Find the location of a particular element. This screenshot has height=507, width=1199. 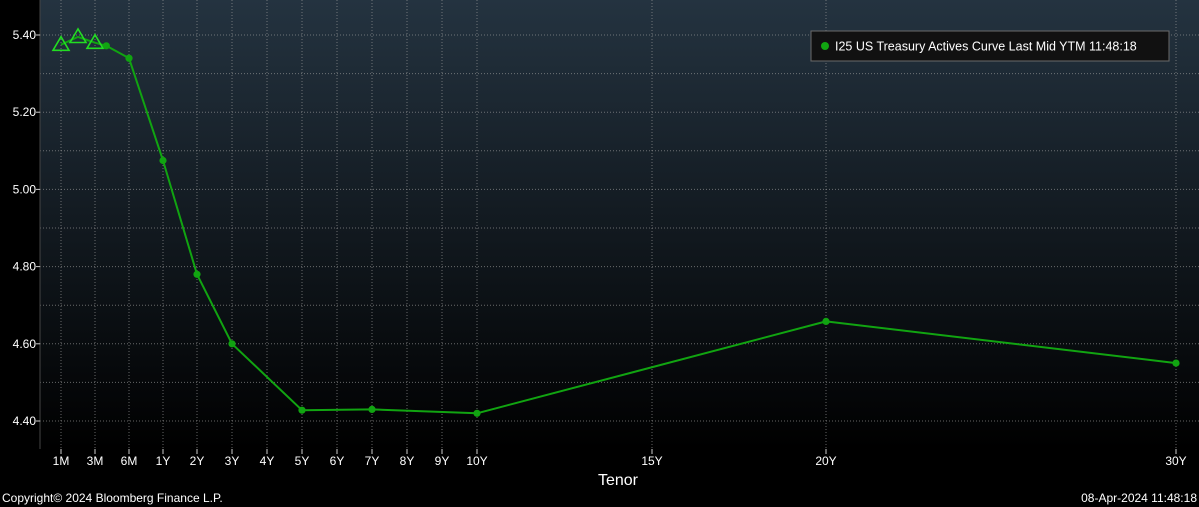

copyright-text: Copyright© 2024 Bloomberg Finance L.P. is located at coordinates (112, 498).